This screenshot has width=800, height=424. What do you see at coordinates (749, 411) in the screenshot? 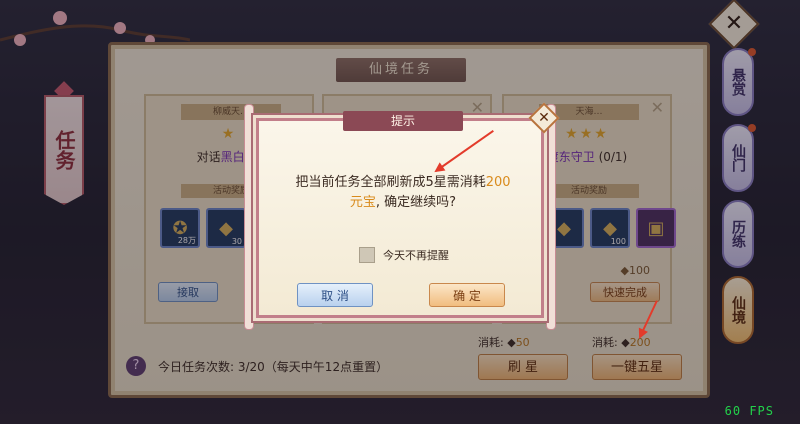
I see `fps-counter: 60 FPS` at bounding box center [749, 411].